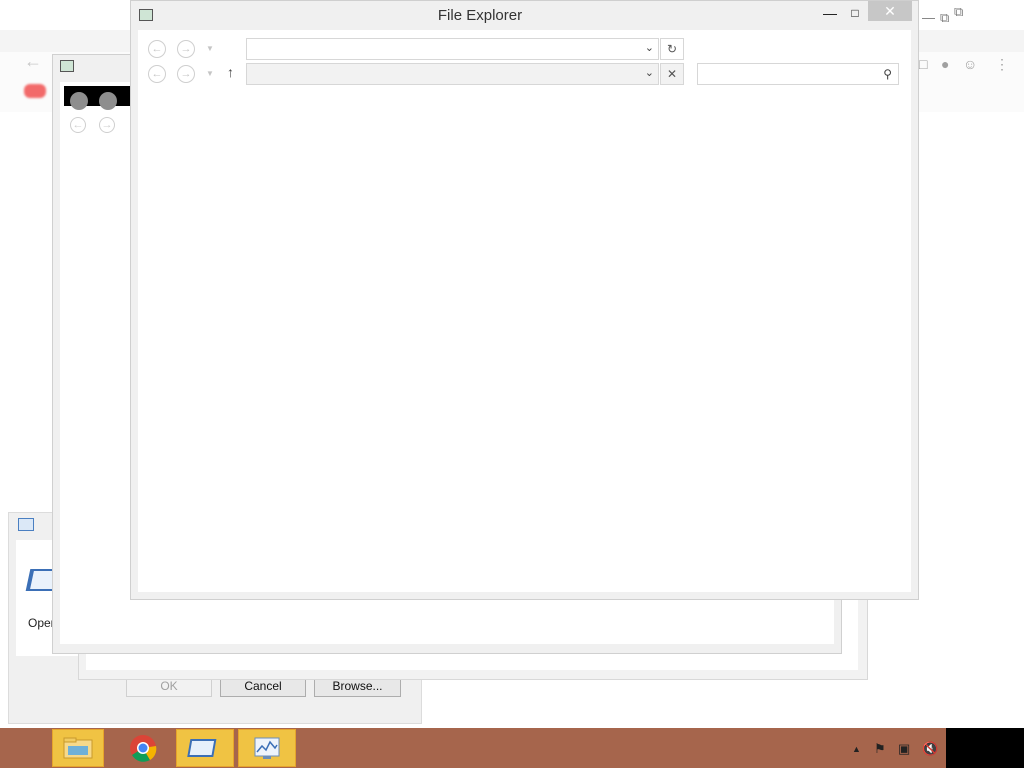 Image resolution: width=1024 pixels, height=770 pixels. What do you see at coordinates (923, 64) in the screenshot?
I see `background-frame-icon: □` at bounding box center [923, 64].